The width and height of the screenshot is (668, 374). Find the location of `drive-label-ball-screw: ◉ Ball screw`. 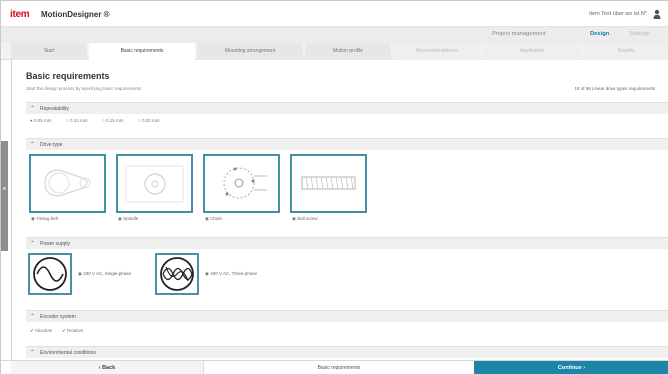

drive-label-ball-screw: ◉ Ball screw is located at coordinates (305, 219).